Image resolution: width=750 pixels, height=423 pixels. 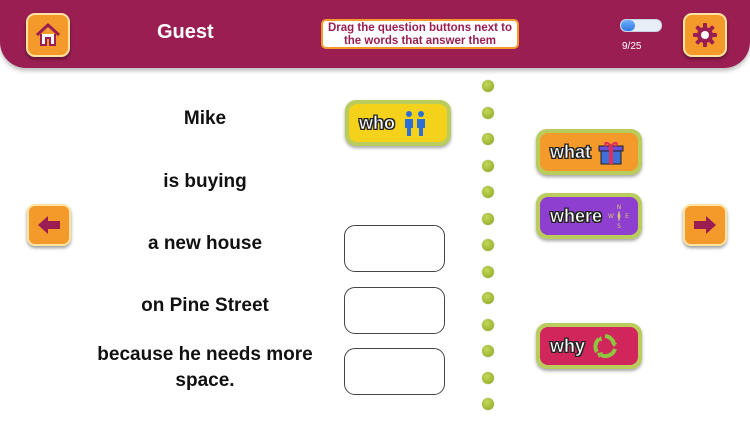 I want to click on what-label: what, so click(x=571, y=151).